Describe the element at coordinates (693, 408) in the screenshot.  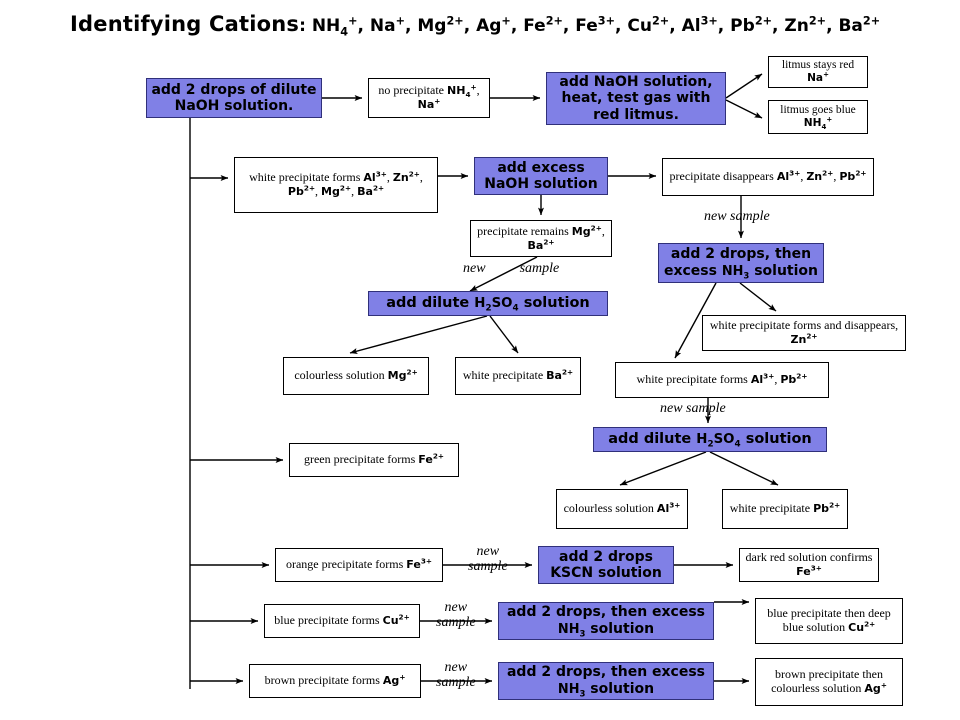
I see `new-sample-label-alpb: new sample` at that location.